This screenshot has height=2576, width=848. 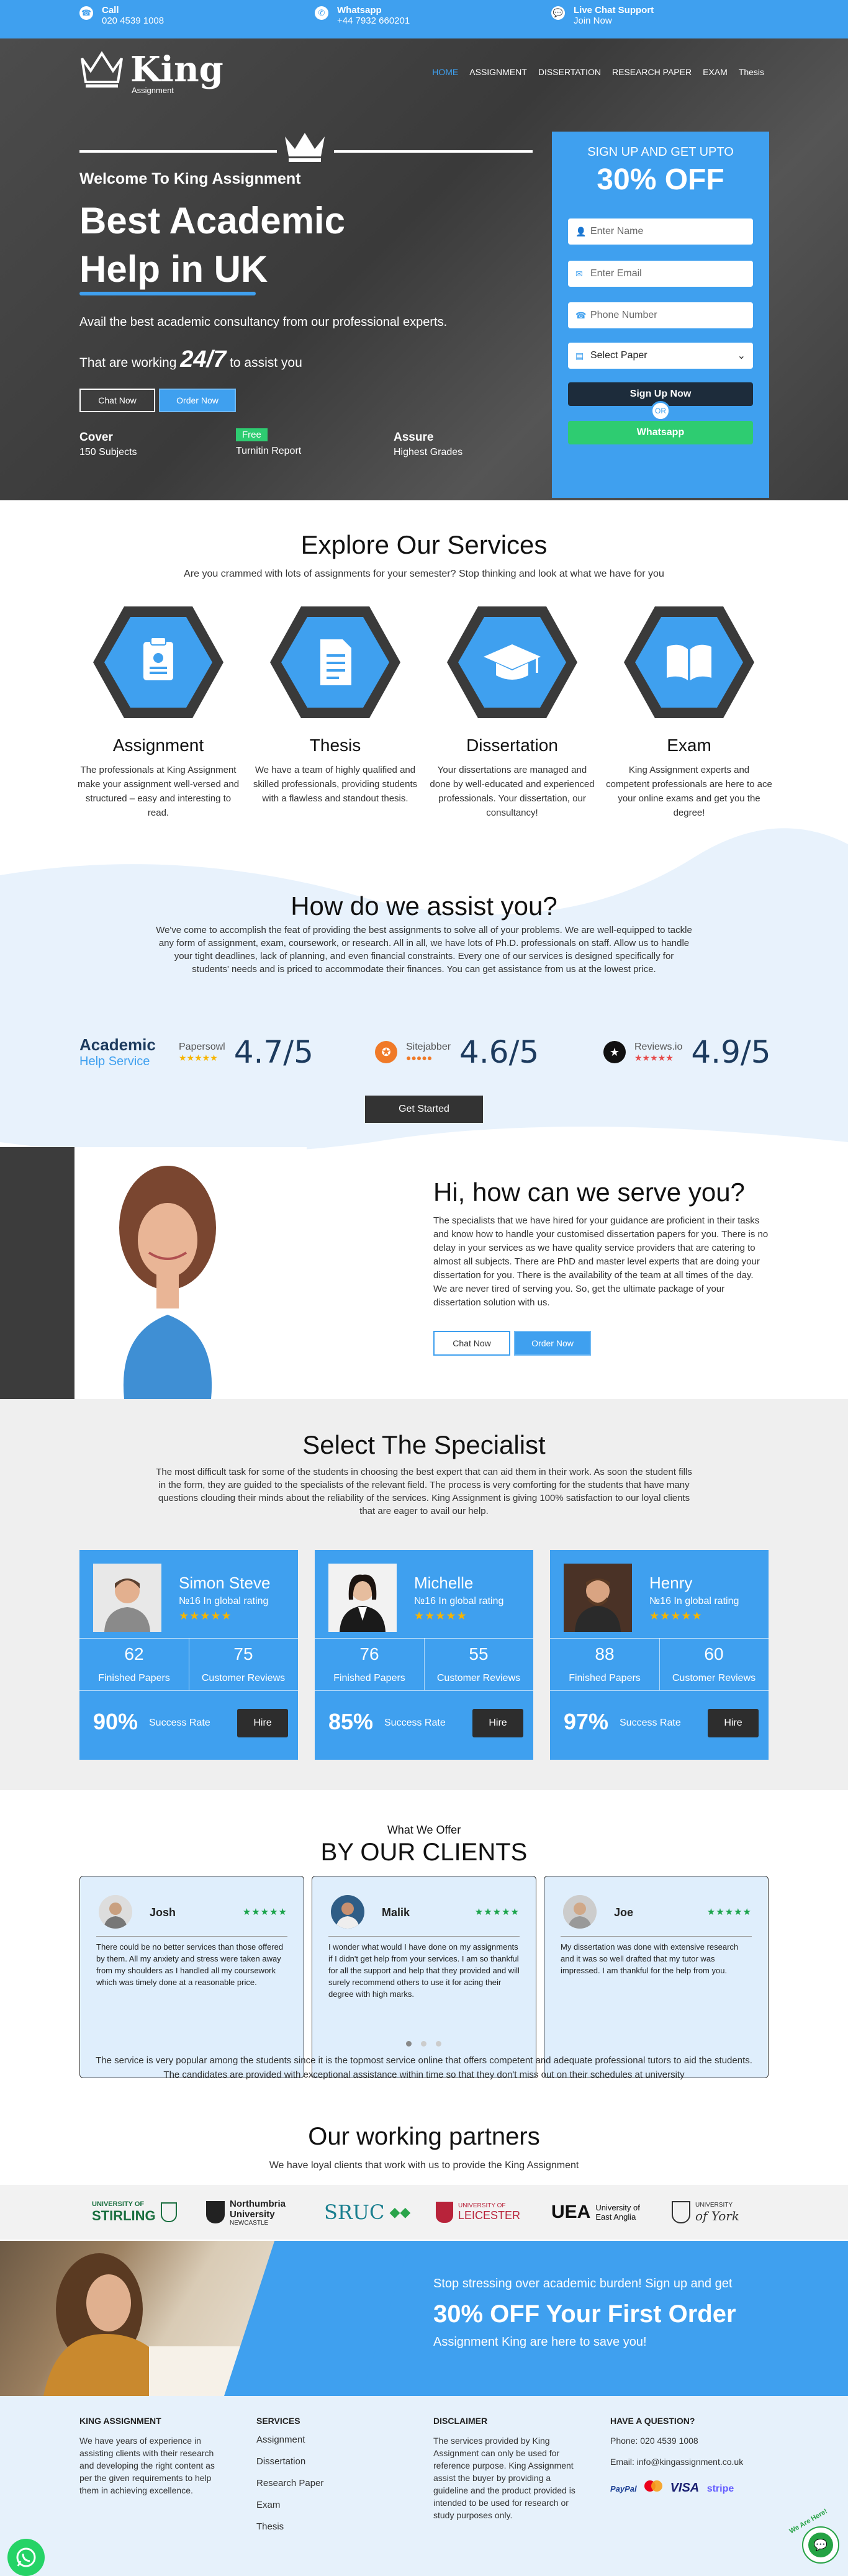 I want to click on call-contact: ☎ Call 020 4539 1008, so click(x=121, y=15).